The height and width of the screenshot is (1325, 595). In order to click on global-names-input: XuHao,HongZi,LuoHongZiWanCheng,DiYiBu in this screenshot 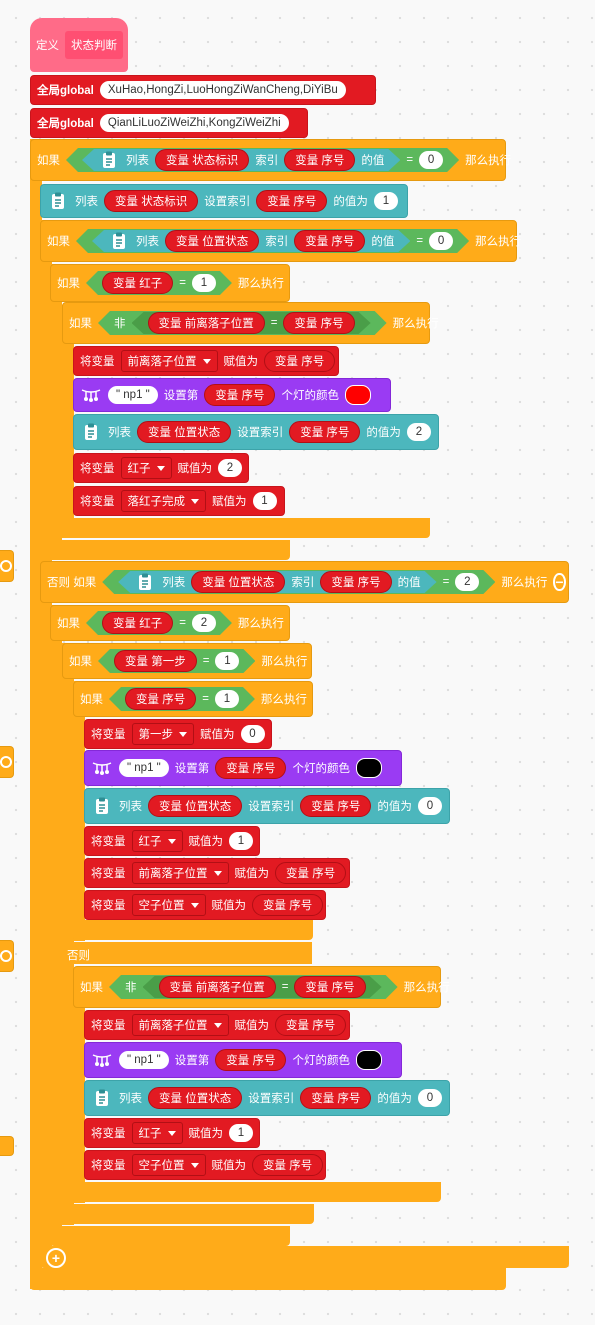, I will do `click(222, 90)`.